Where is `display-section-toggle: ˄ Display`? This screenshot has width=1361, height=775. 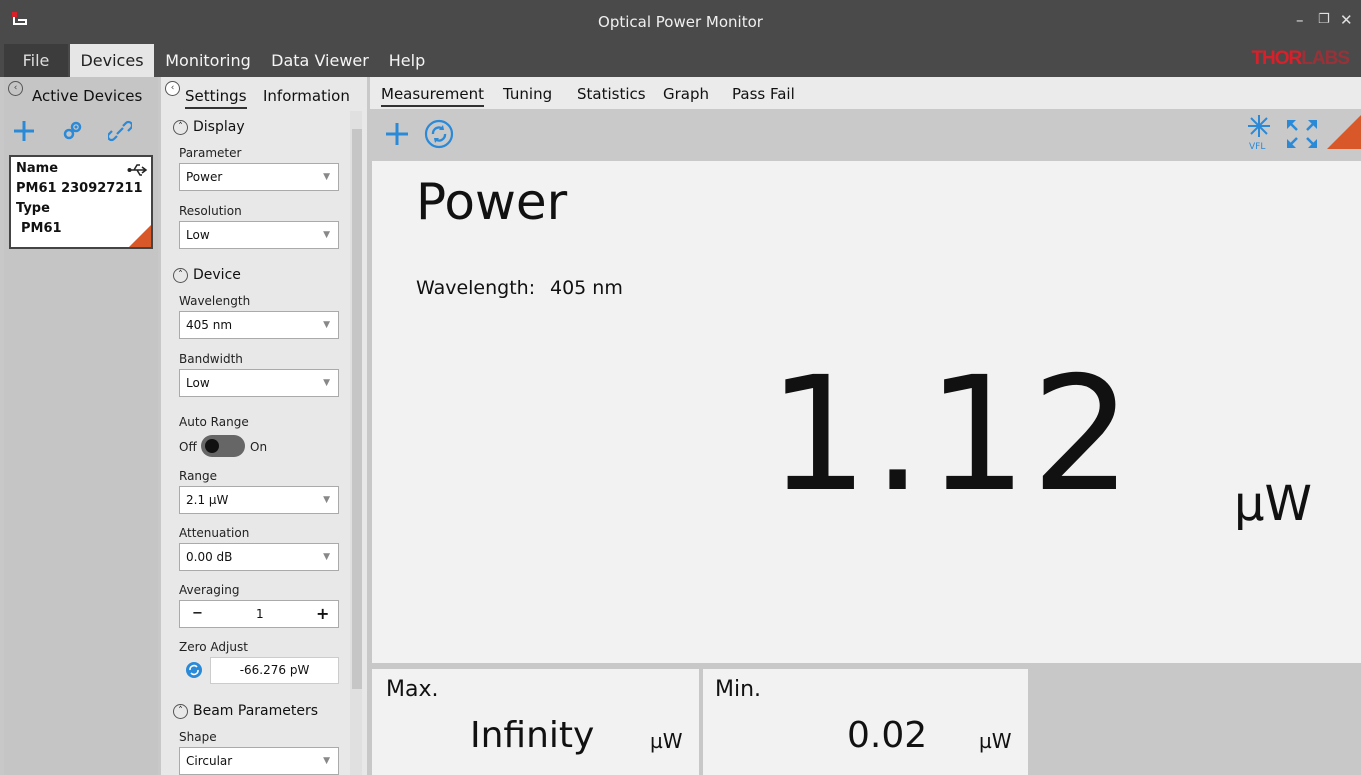
display-section-toggle: ˄ Display is located at coordinates (209, 127).